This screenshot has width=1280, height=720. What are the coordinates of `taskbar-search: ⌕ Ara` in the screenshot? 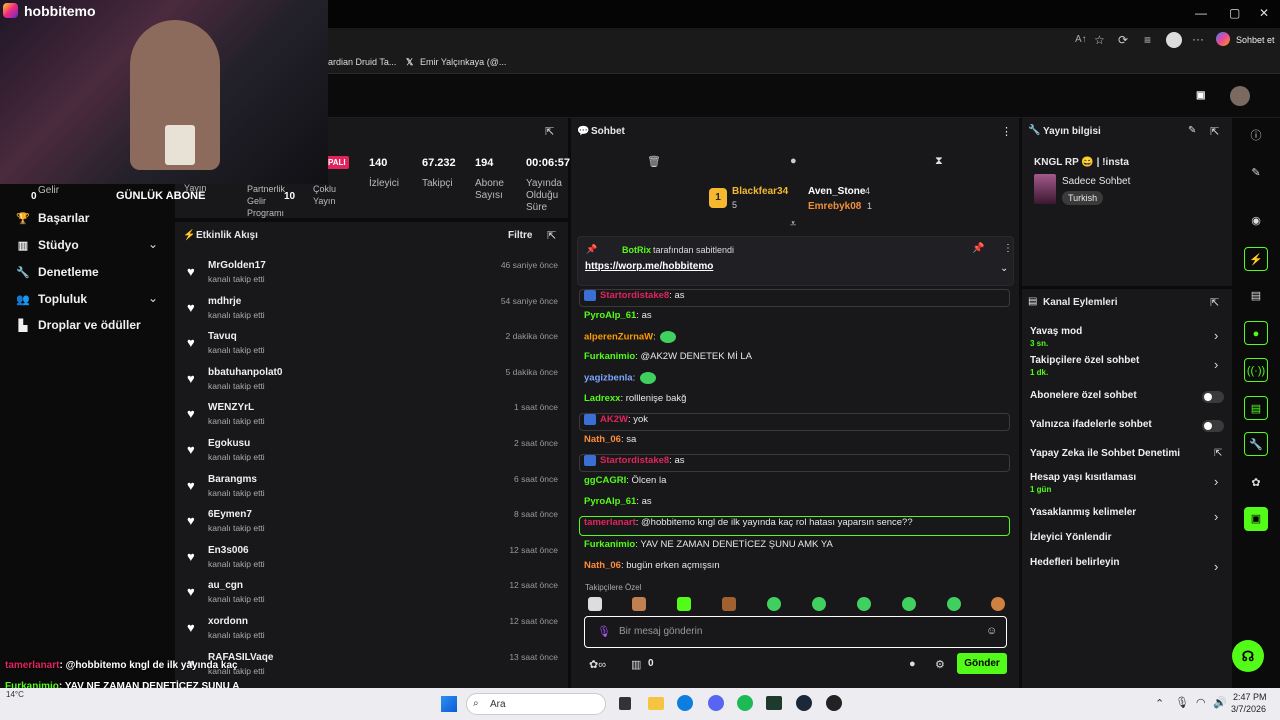 It's located at (536, 704).